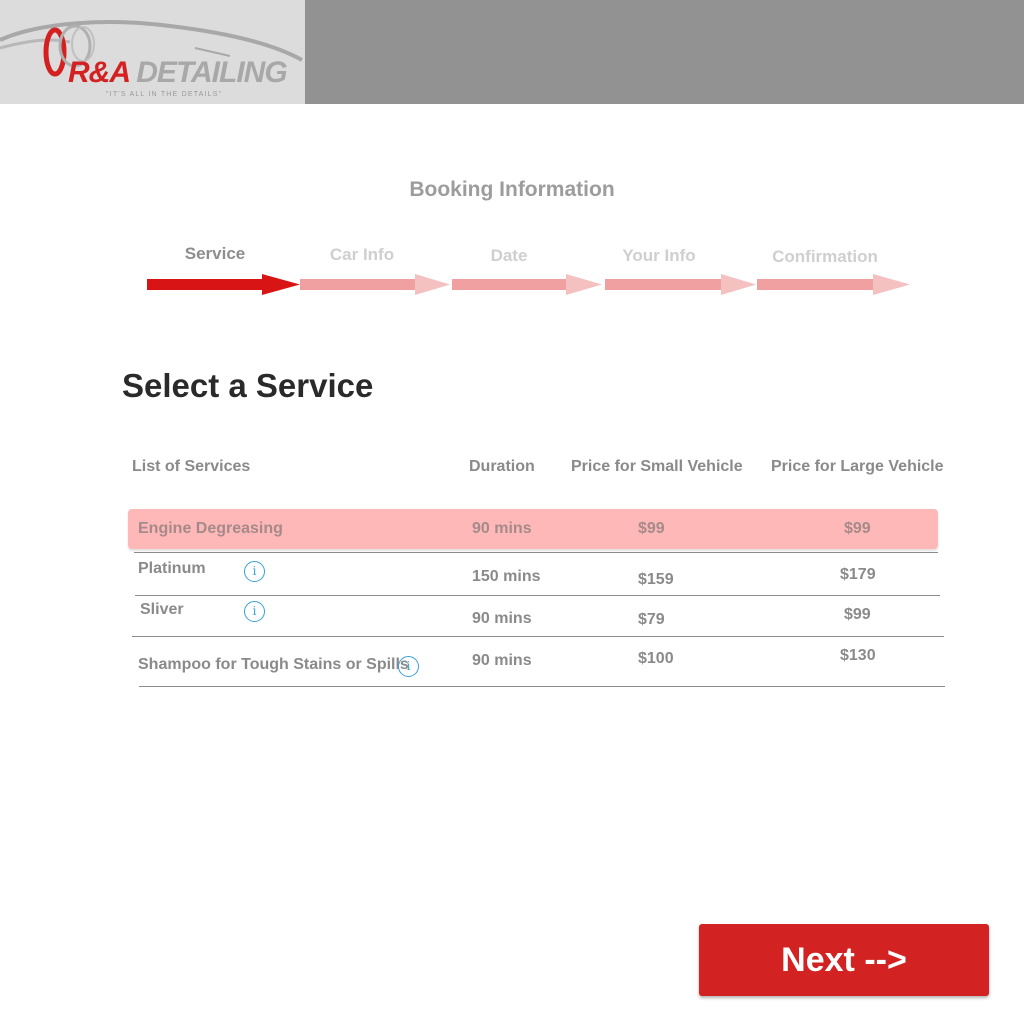 This screenshot has width=1024, height=1024. I want to click on service-small-price: $100, so click(656, 658).